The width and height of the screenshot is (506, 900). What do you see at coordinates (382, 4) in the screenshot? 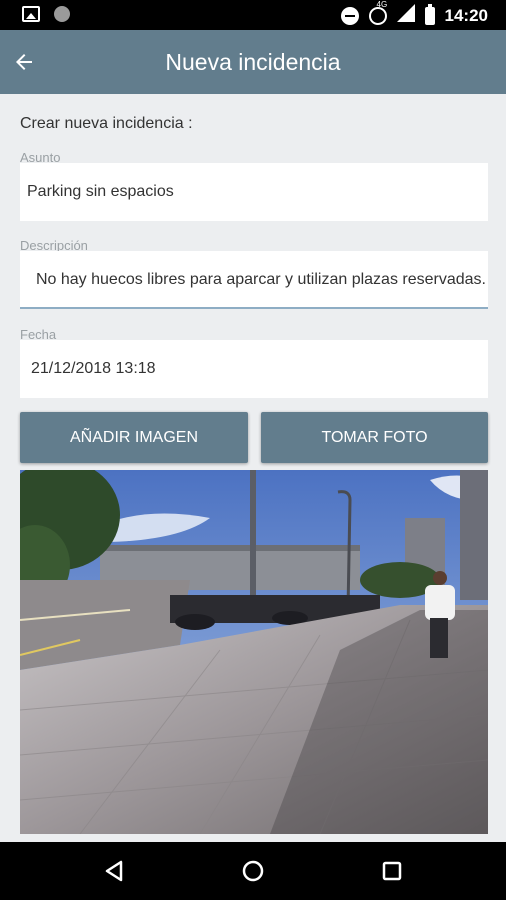
I see `network-type-label: 4G` at bounding box center [382, 4].